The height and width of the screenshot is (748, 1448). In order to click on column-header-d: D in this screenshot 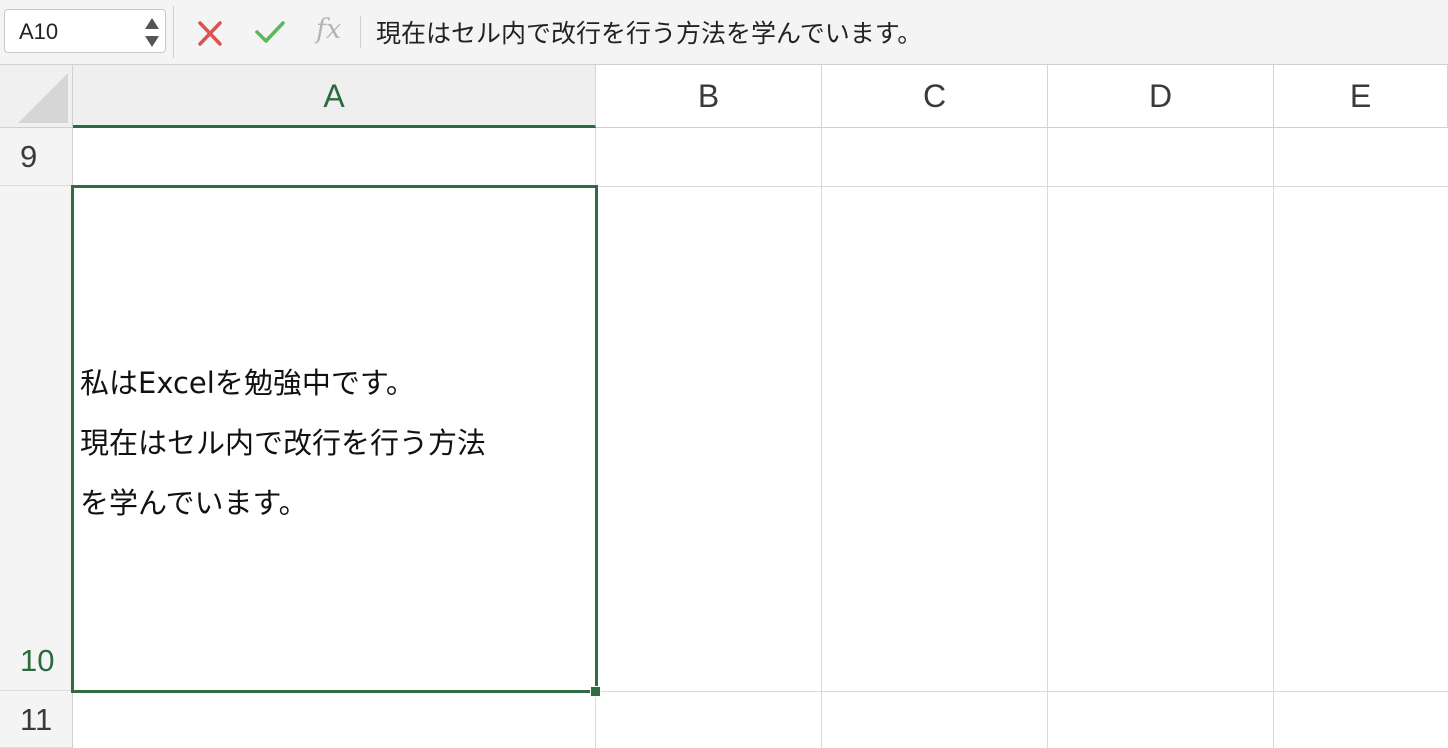, I will do `click(1161, 96)`.